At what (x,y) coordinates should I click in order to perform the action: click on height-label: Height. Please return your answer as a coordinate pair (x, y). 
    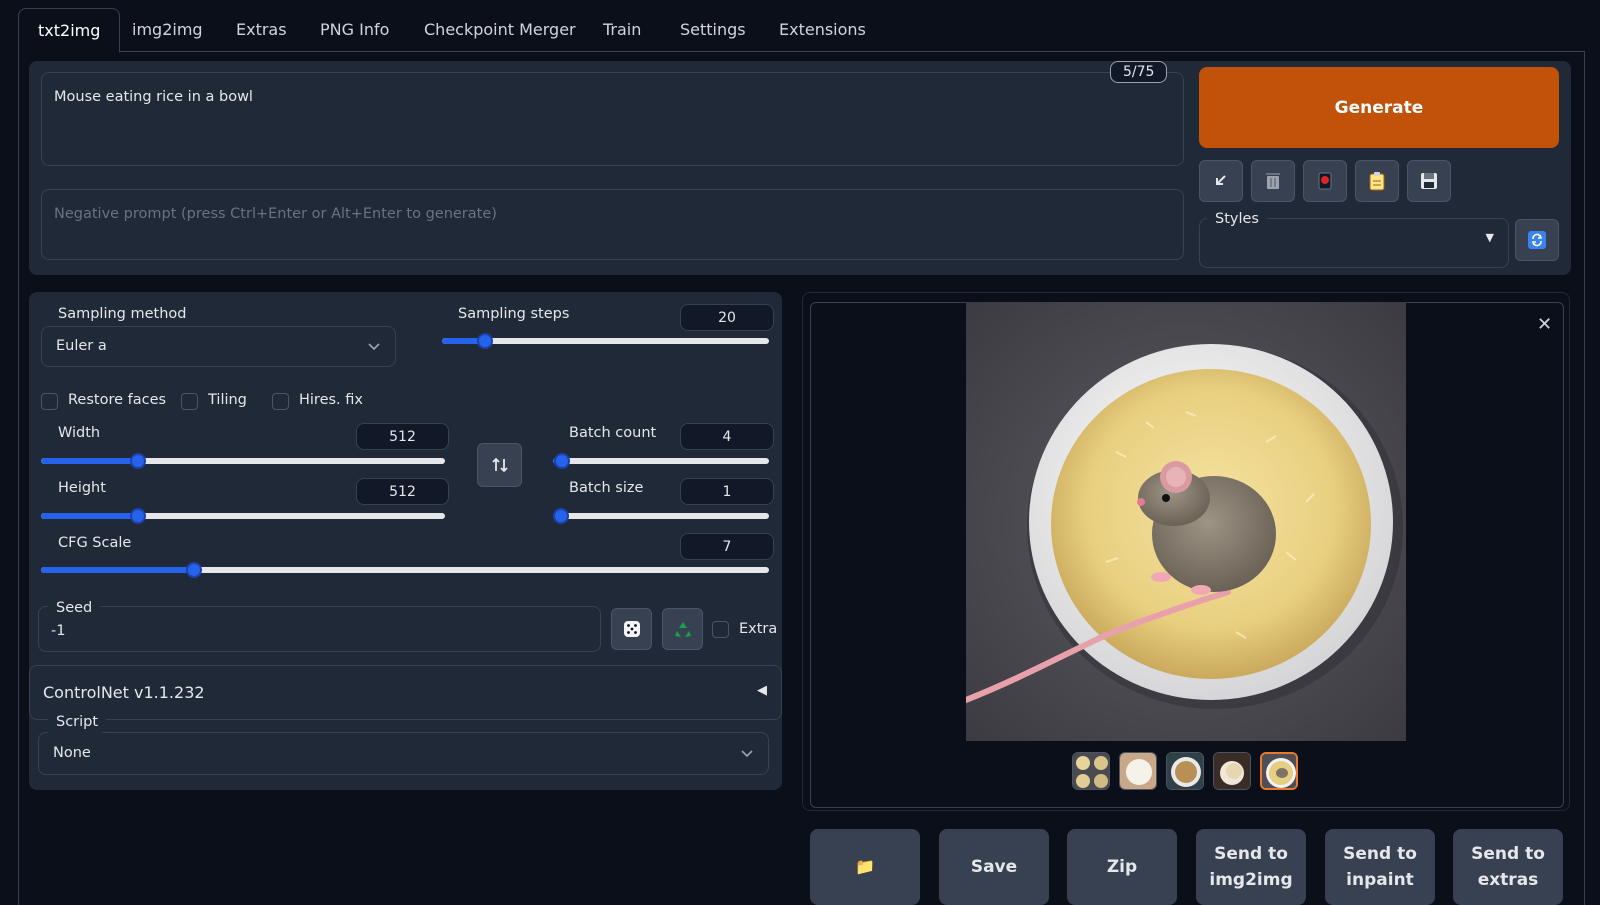
    Looking at the image, I should click on (82, 488).